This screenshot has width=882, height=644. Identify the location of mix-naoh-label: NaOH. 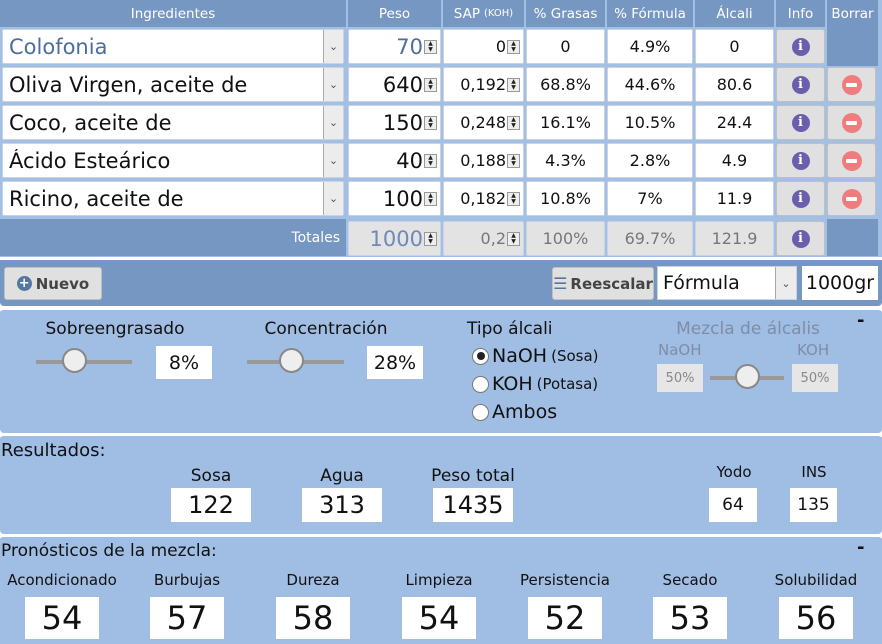
(680, 350).